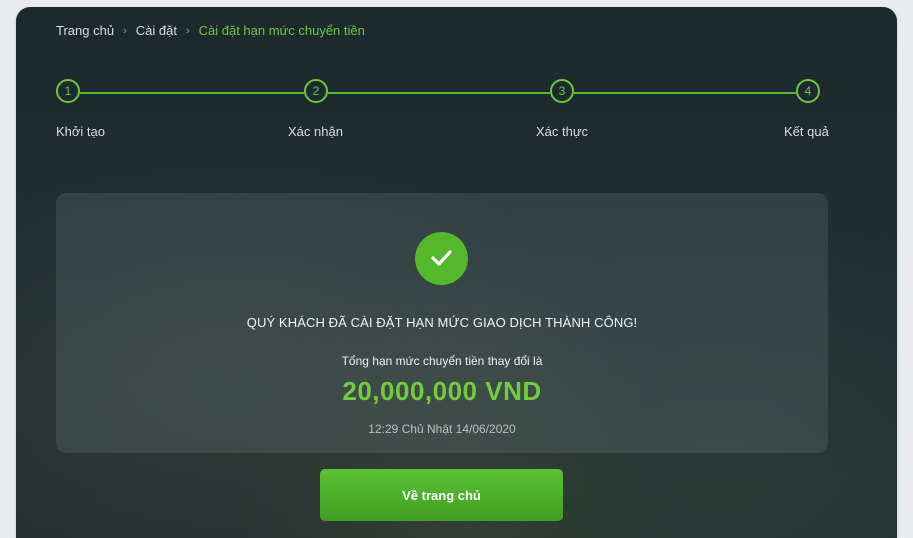 The height and width of the screenshot is (538, 913). What do you see at coordinates (442, 361) in the screenshot?
I see `limit-label: Tổng hạn mức chuyển tiền thay đổi là` at bounding box center [442, 361].